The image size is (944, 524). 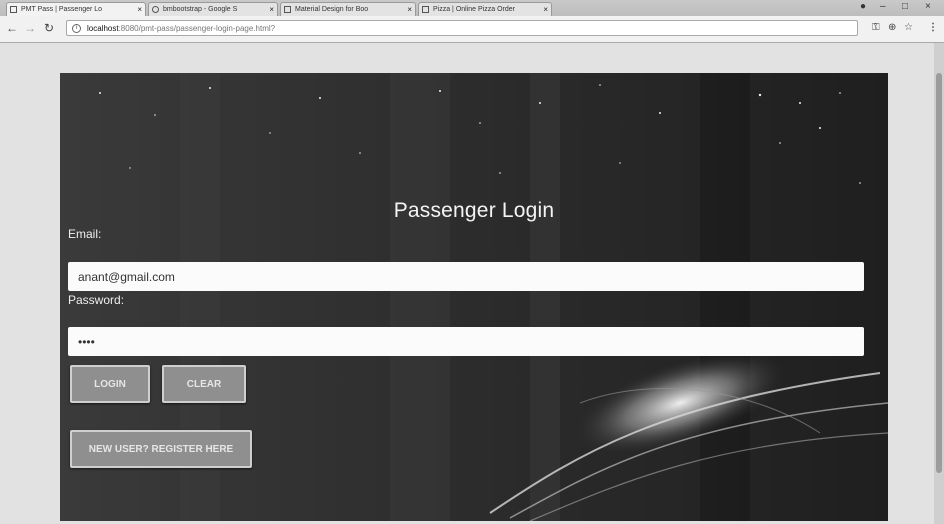 I want to click on email-field, so click(x=466, y=276).